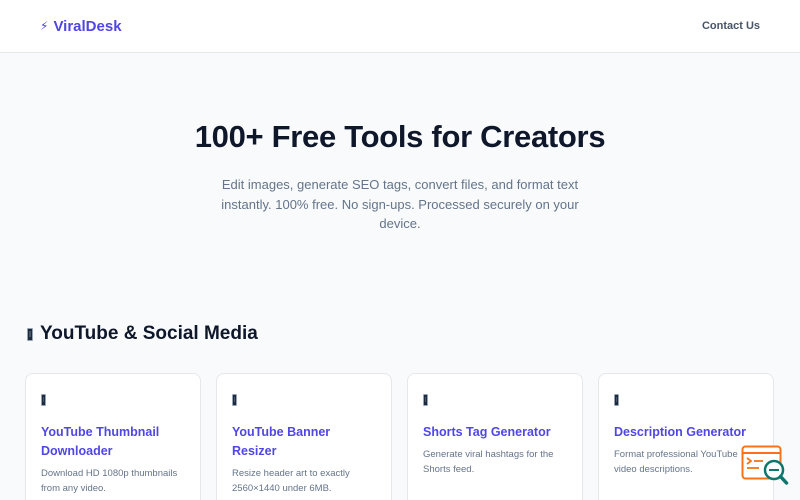  What do you see at coordinates (44, 26) in the screenshot?
I see `lightning-icon: ⚡` at bounding box center [44, 26].